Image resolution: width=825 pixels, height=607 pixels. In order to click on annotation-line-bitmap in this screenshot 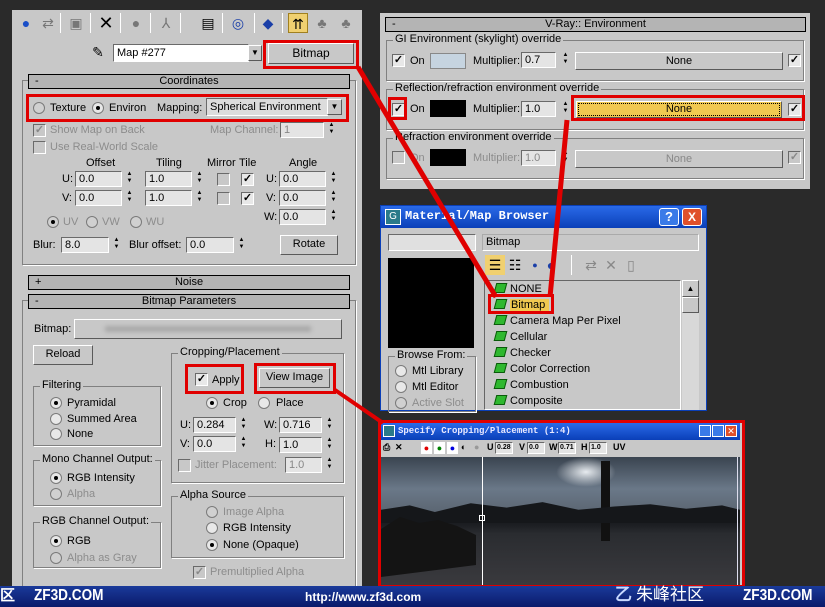, I will do `click(427, 182)`.